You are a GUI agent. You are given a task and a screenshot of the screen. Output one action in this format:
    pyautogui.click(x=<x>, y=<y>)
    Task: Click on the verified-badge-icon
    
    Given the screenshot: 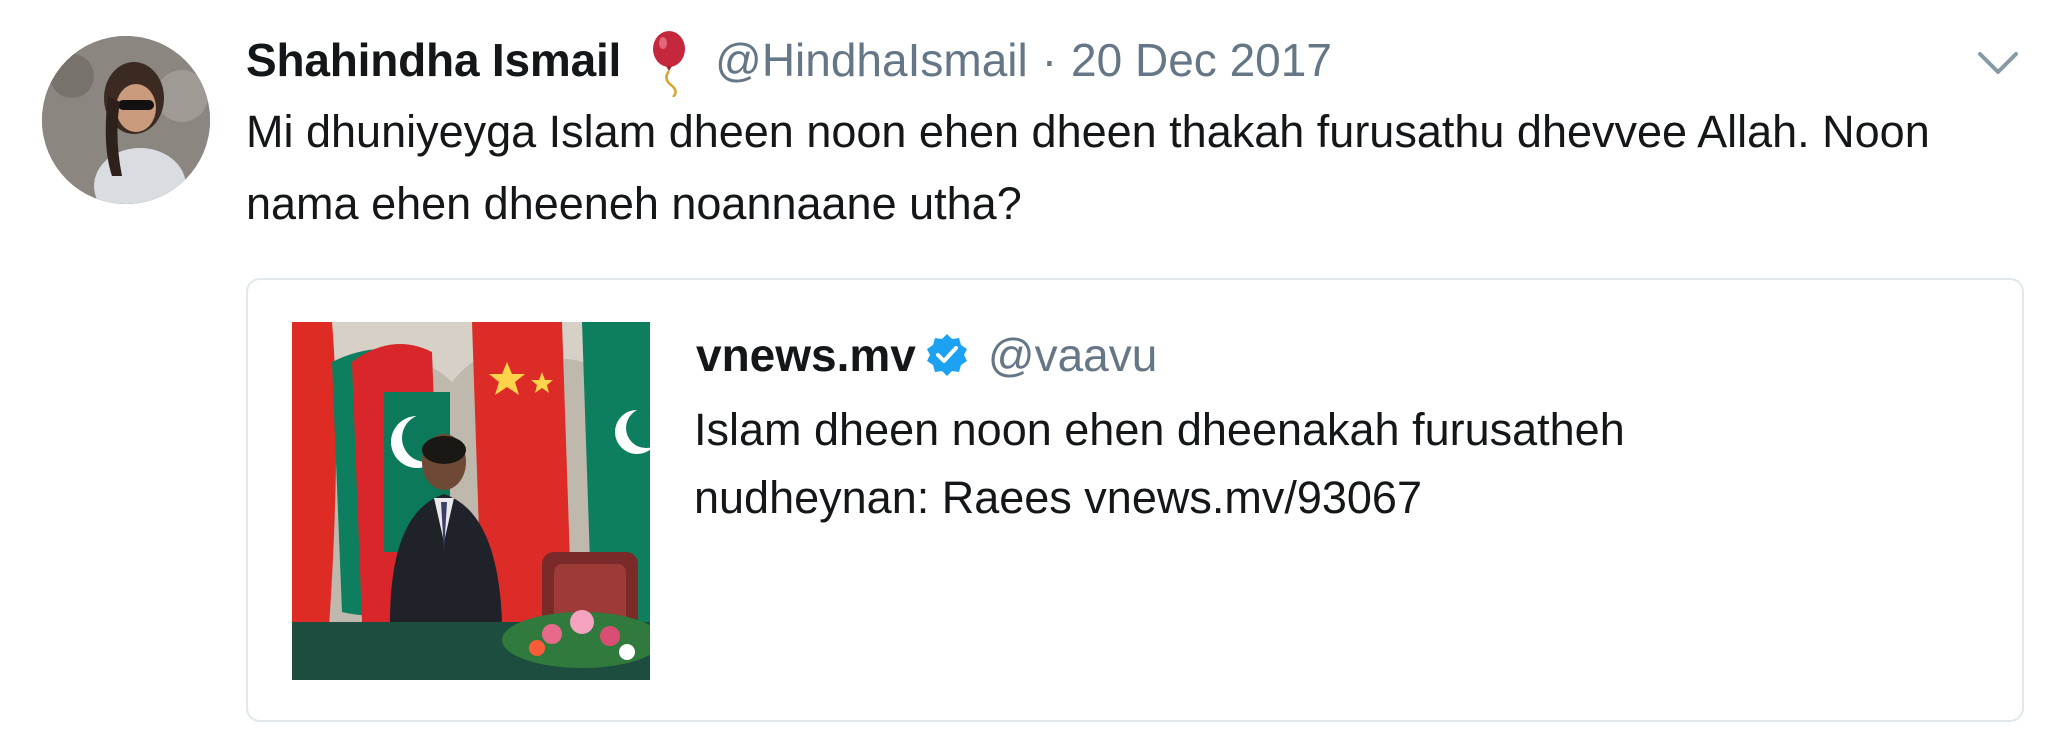 What is the action you would take?
    pyautogui.click(x=947, y=355)
    